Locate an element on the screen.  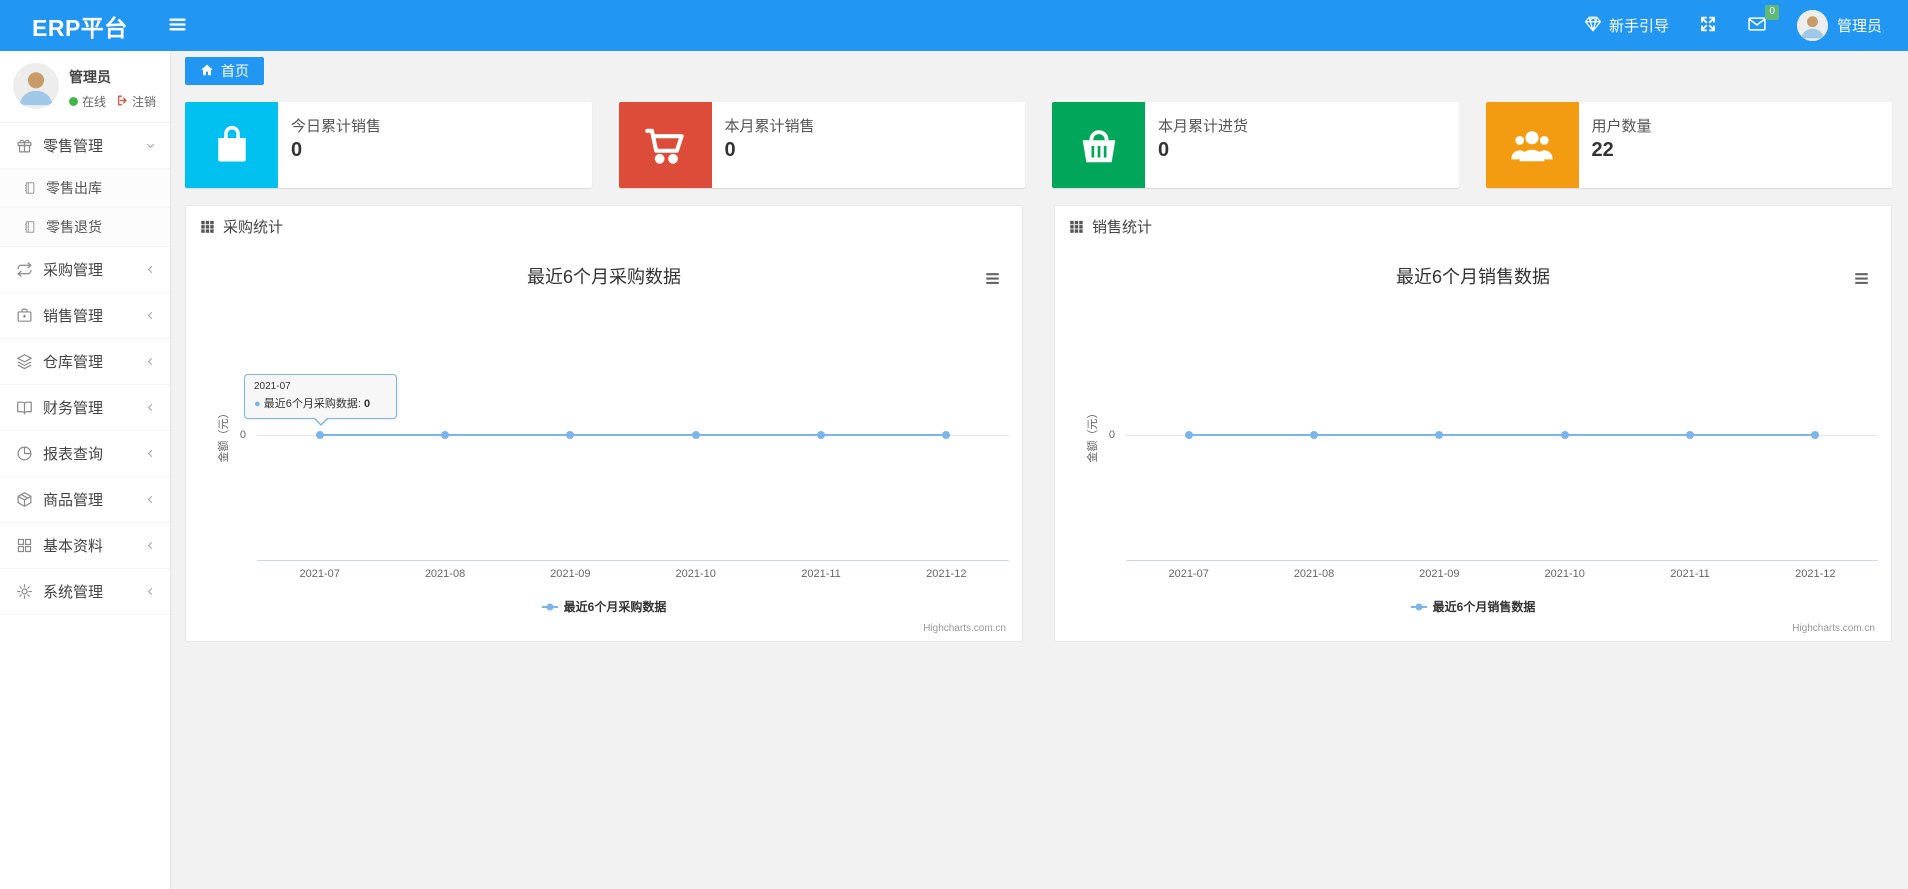
pie-chart-icon is located at coordinates (24, 453).